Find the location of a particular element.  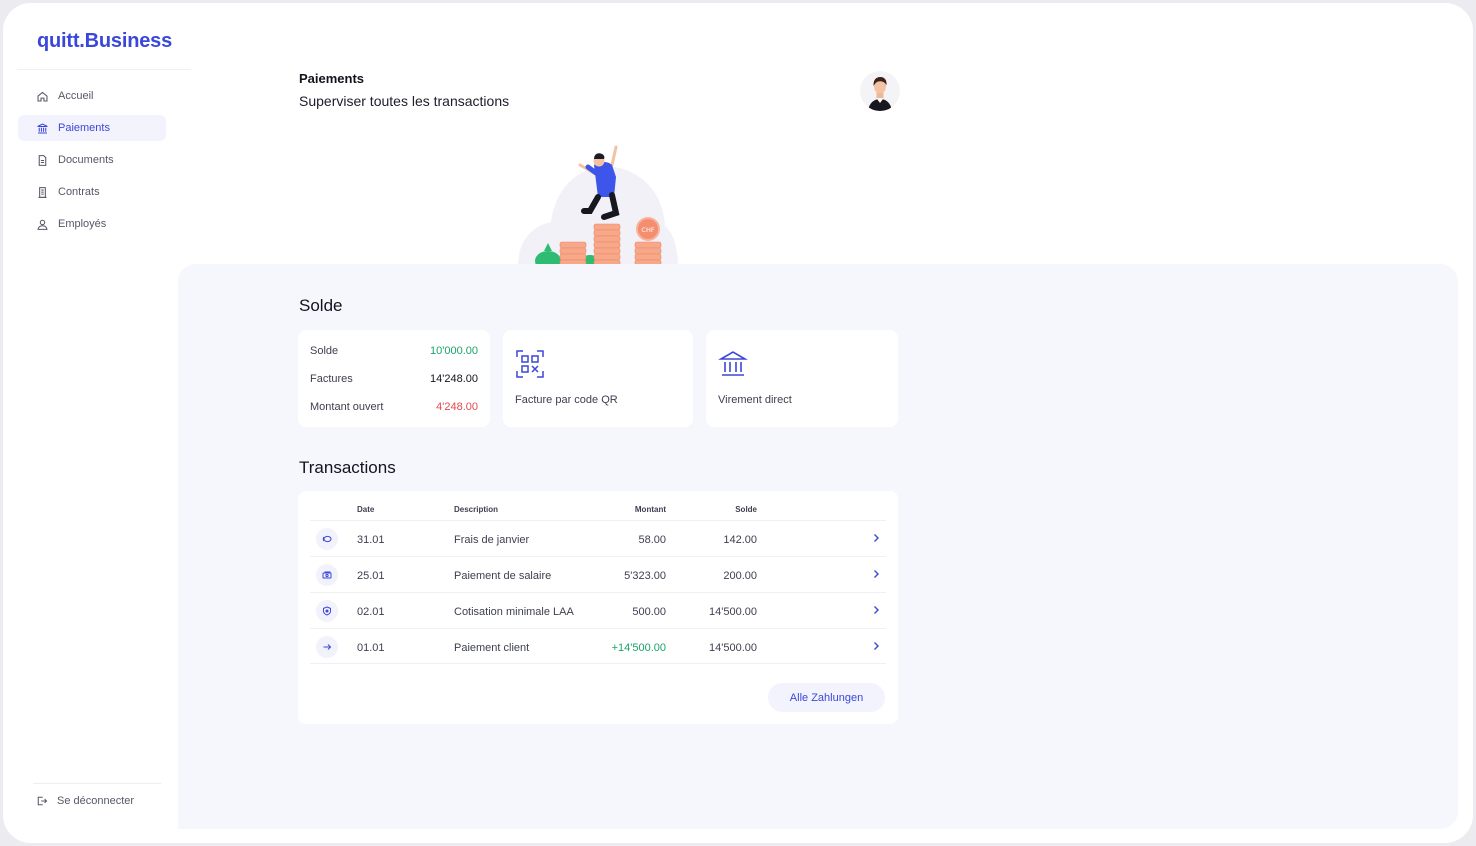

transactions-section-title: Transactions is located at coordinates (347, 467).